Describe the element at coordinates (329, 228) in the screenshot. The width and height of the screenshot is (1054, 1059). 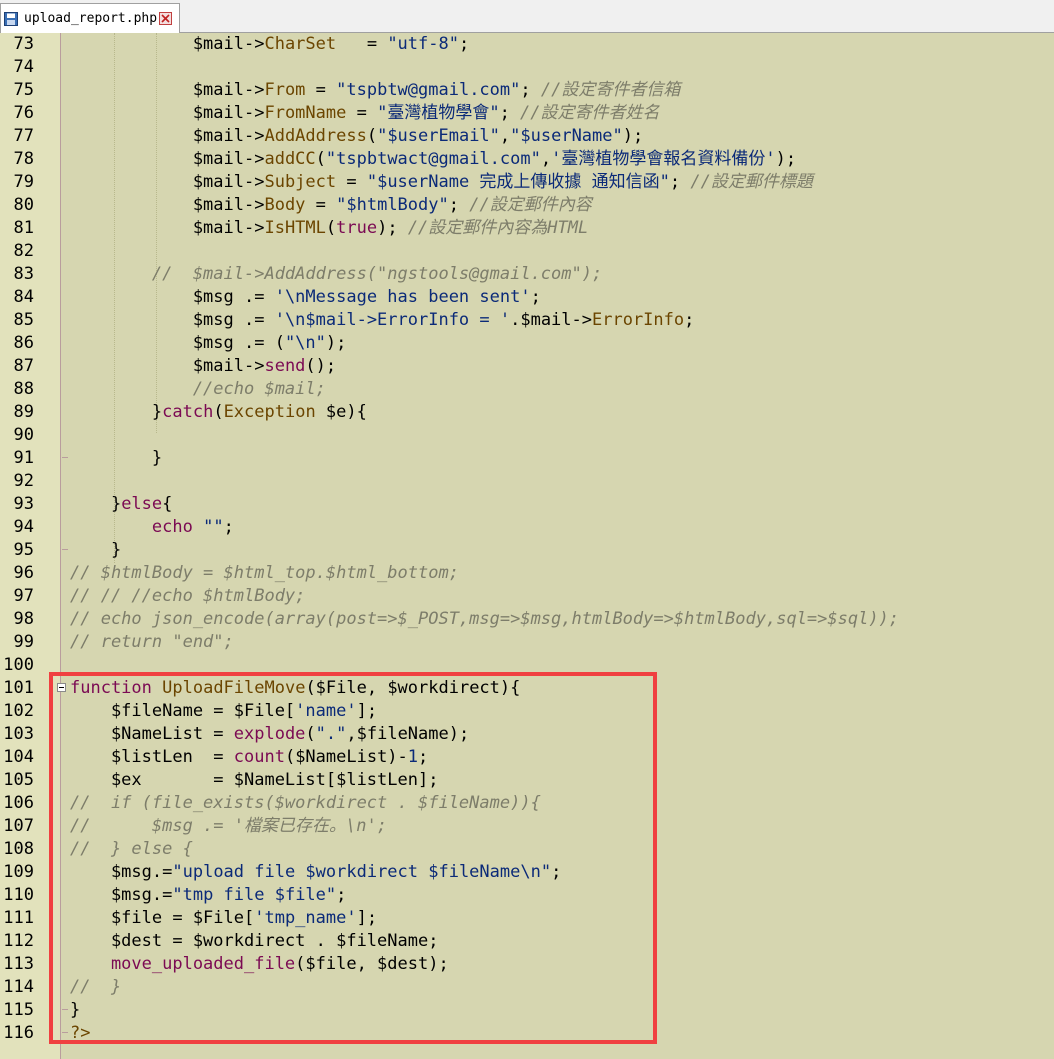
I see `code-text: $mail->IsHTML(true); //設定郵件內容為HTML` at that location.